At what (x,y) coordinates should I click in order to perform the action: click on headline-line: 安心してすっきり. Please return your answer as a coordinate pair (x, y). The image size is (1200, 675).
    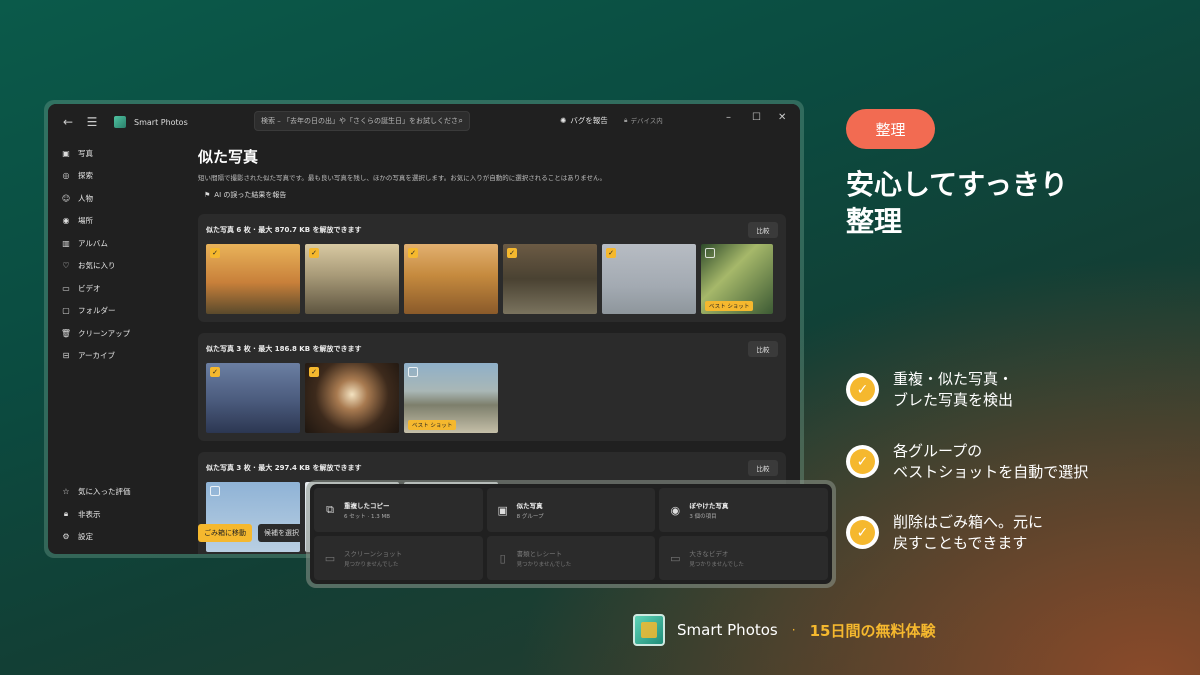
    Looking at the image, I should click on (957, 184).